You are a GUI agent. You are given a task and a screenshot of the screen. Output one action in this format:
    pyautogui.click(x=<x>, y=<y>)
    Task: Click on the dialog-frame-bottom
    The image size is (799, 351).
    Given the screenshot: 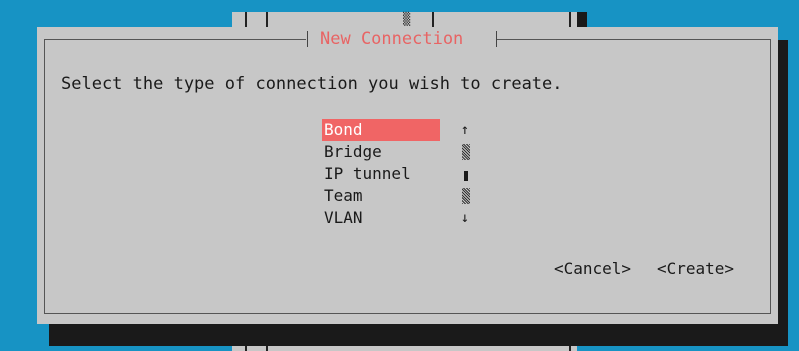 What is the action you would take?
    pyautogui.click(x=407, y=313)
    